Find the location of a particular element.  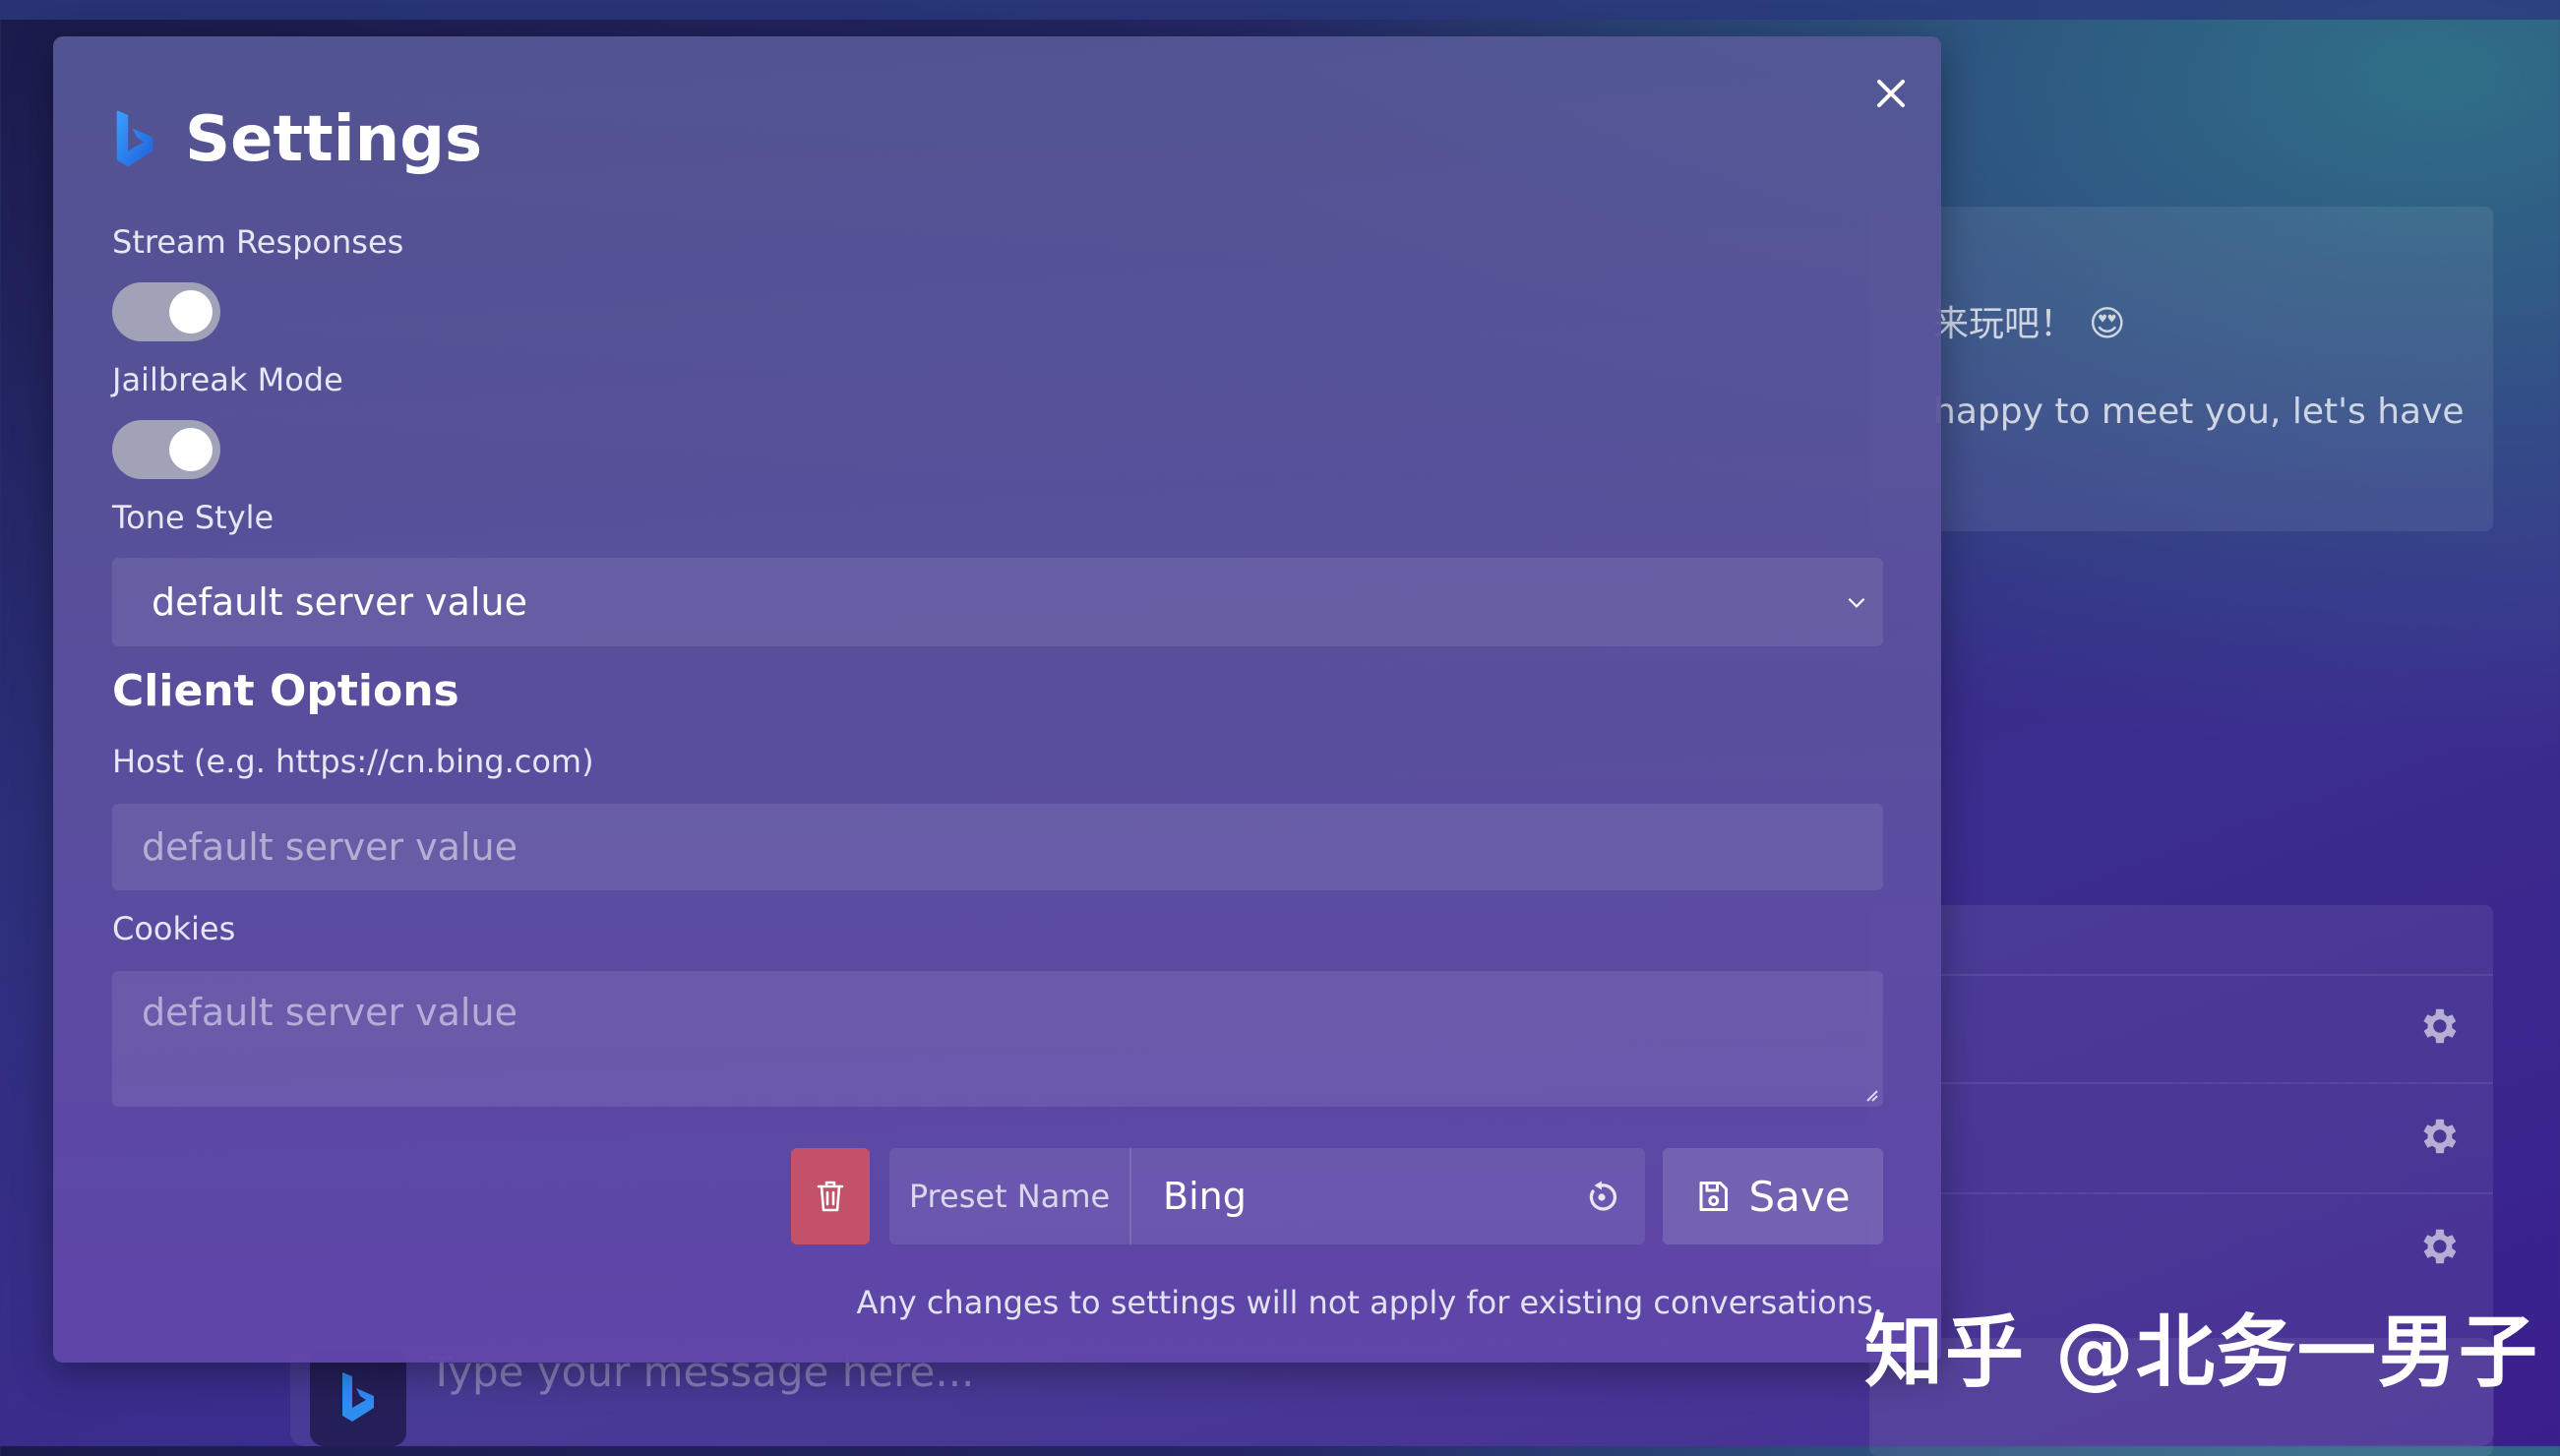

save-button: Save is located at coordinates (1773, 1196).